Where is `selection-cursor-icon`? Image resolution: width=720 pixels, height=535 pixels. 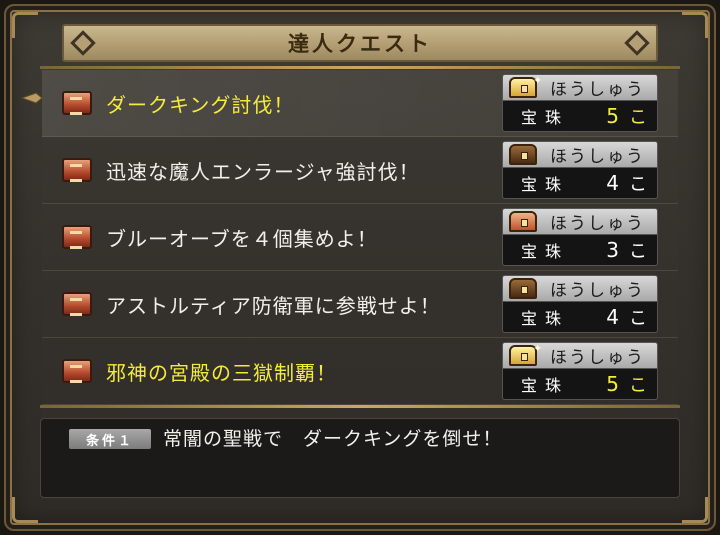 selection-cursor-icon is located at coordinates (31, 98).